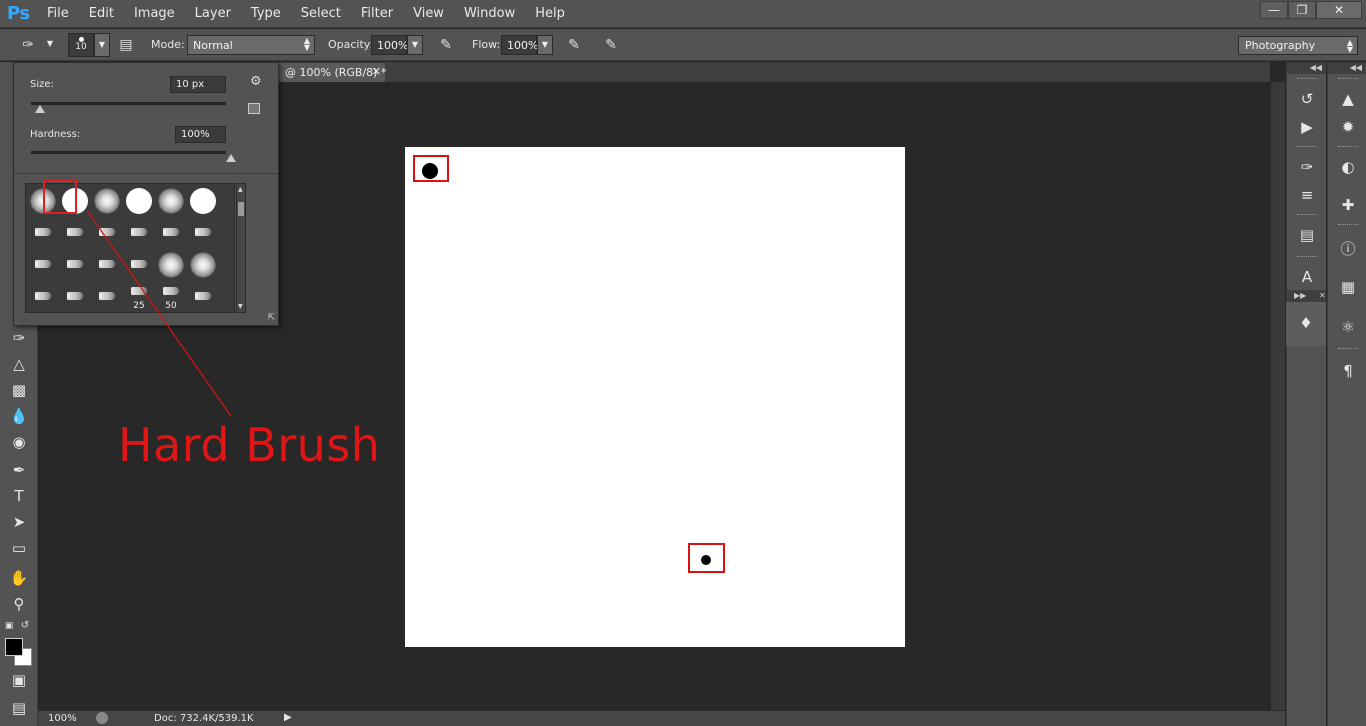  I want to click on paragraph-panel-icon: ¶, so click(1348, 371).